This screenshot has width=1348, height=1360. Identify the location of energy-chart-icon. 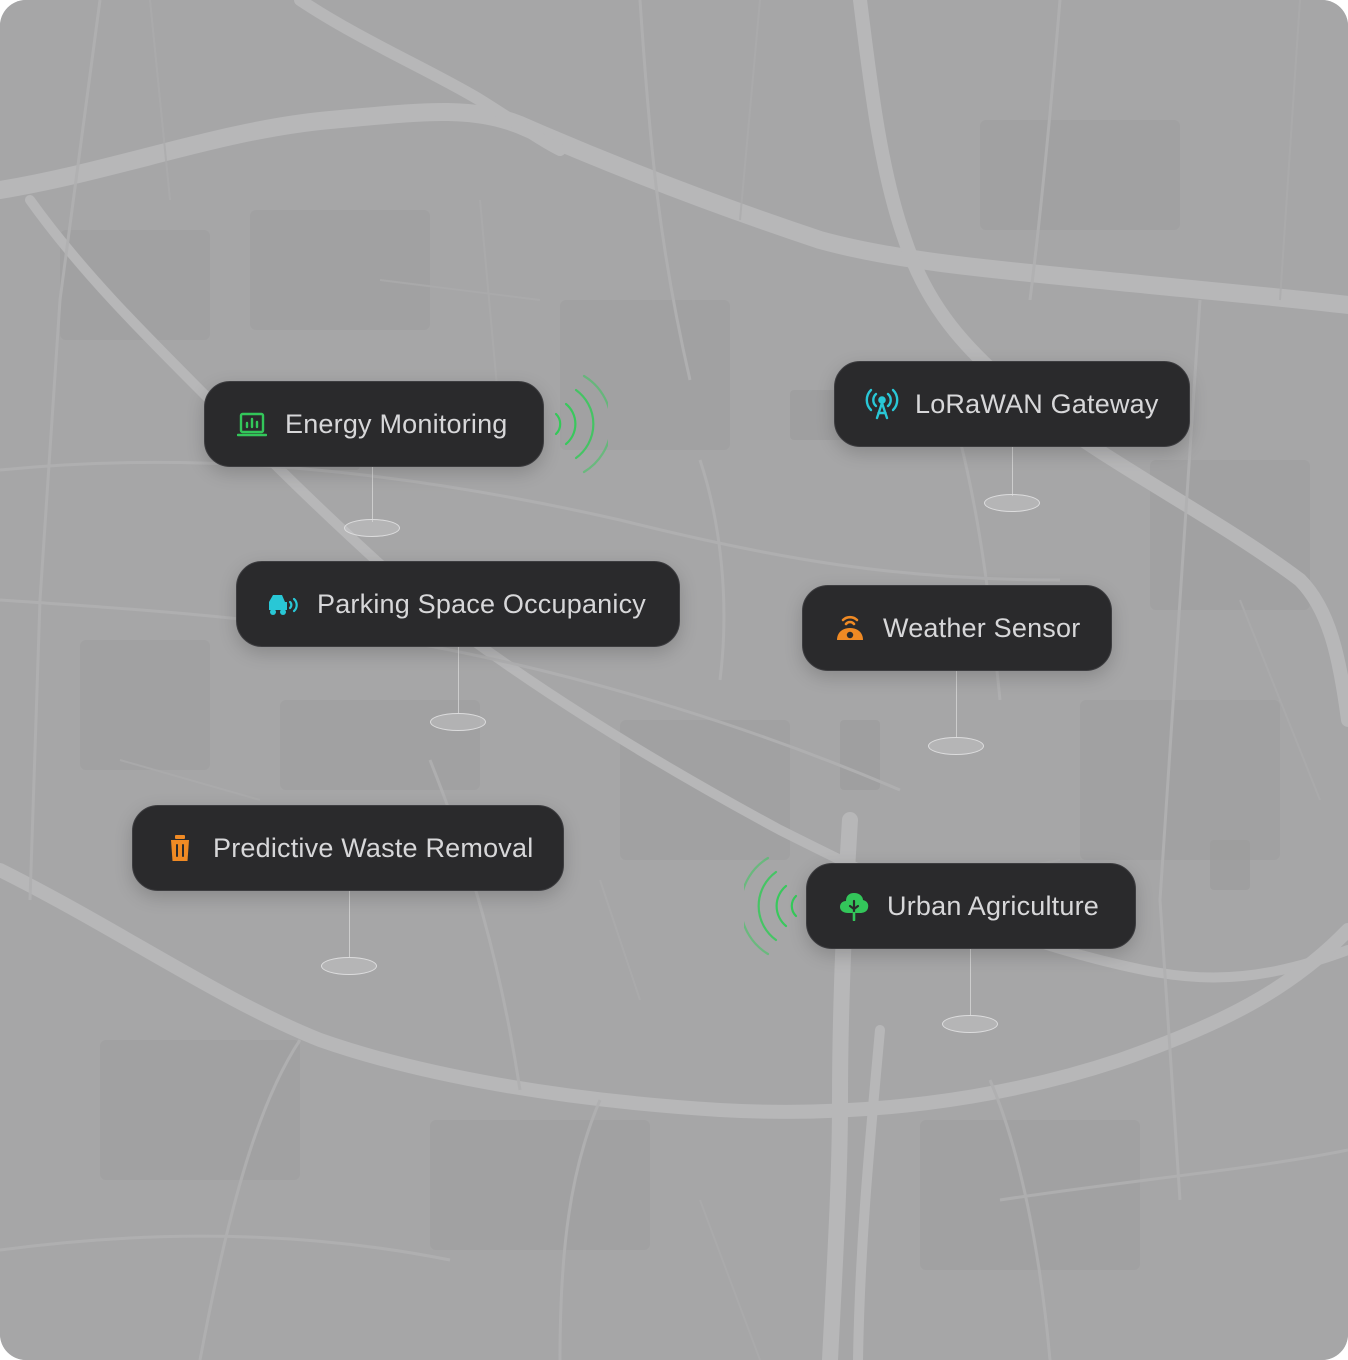
(252, 424).